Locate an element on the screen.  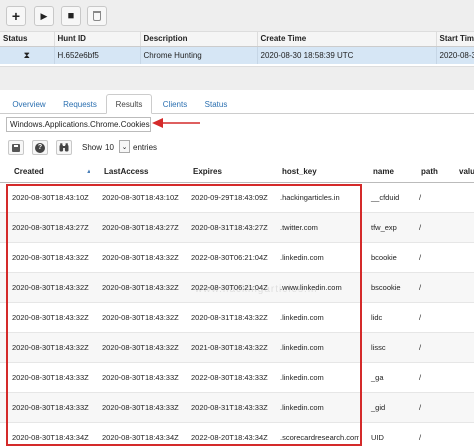
host-key-cell: .scorecardresearch.com is located at coordinates (313, 435).